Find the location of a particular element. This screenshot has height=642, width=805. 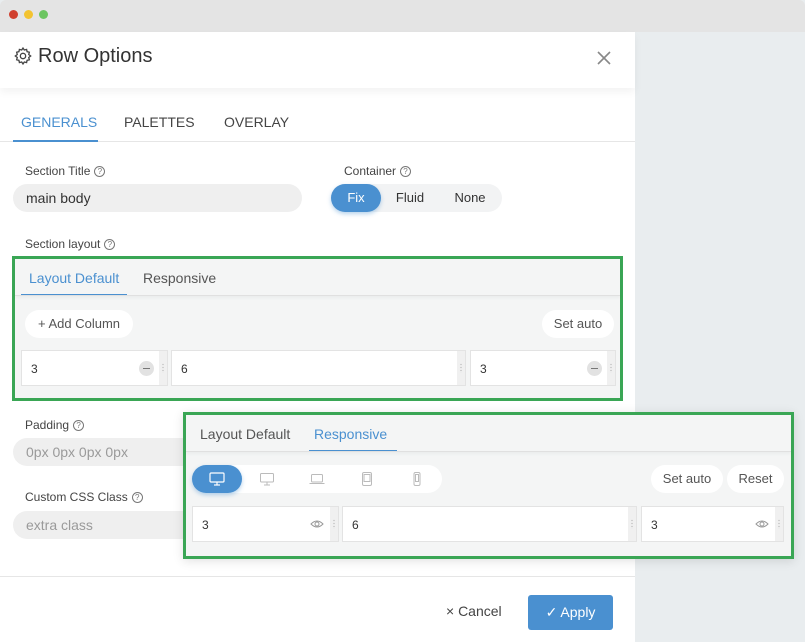

close-icon is located at coordinates (604, 58).